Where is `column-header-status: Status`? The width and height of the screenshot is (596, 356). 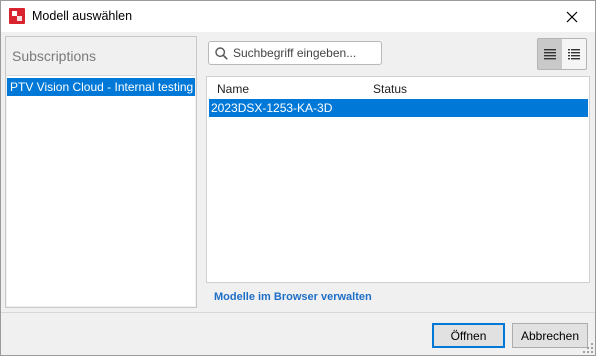
column-header-status: Status is located at coordinates (390, 89).